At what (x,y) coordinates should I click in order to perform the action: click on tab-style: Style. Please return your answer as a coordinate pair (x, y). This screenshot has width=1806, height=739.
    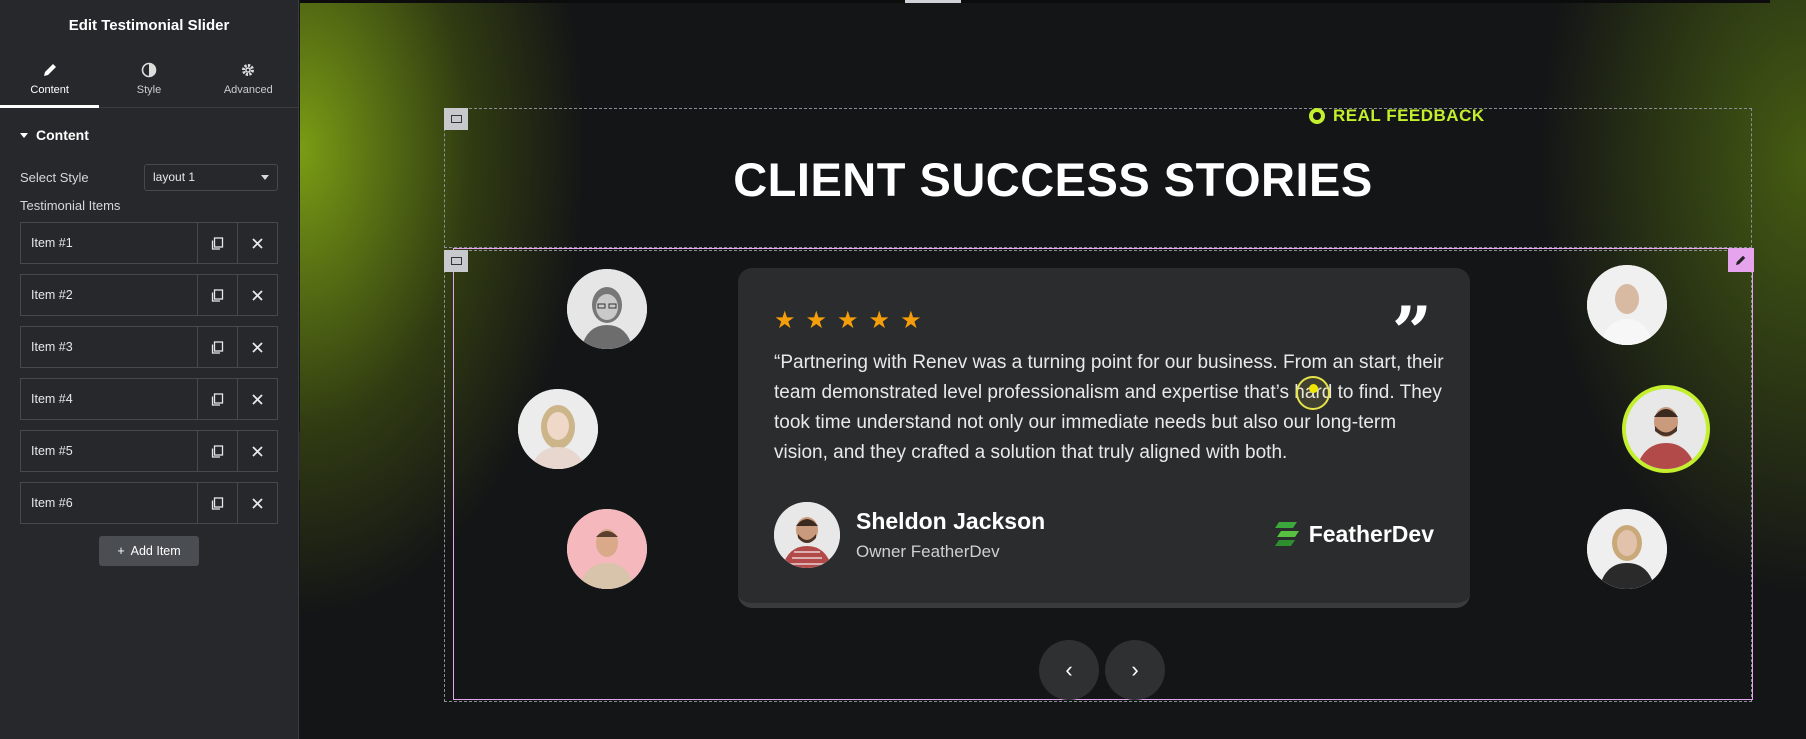
    Looking at the image, I should click on (148, 78).